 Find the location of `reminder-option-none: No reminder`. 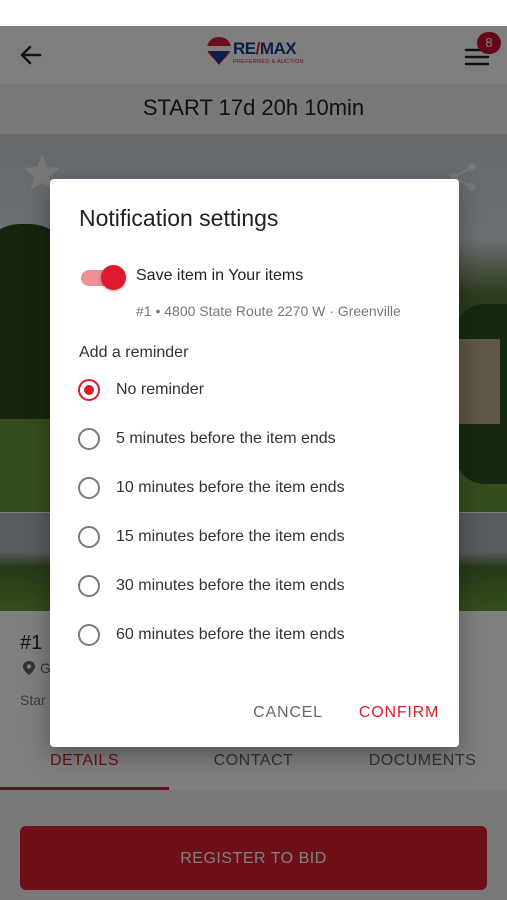

reminder-option-none: No reminder is located at coordinates (258, 390).